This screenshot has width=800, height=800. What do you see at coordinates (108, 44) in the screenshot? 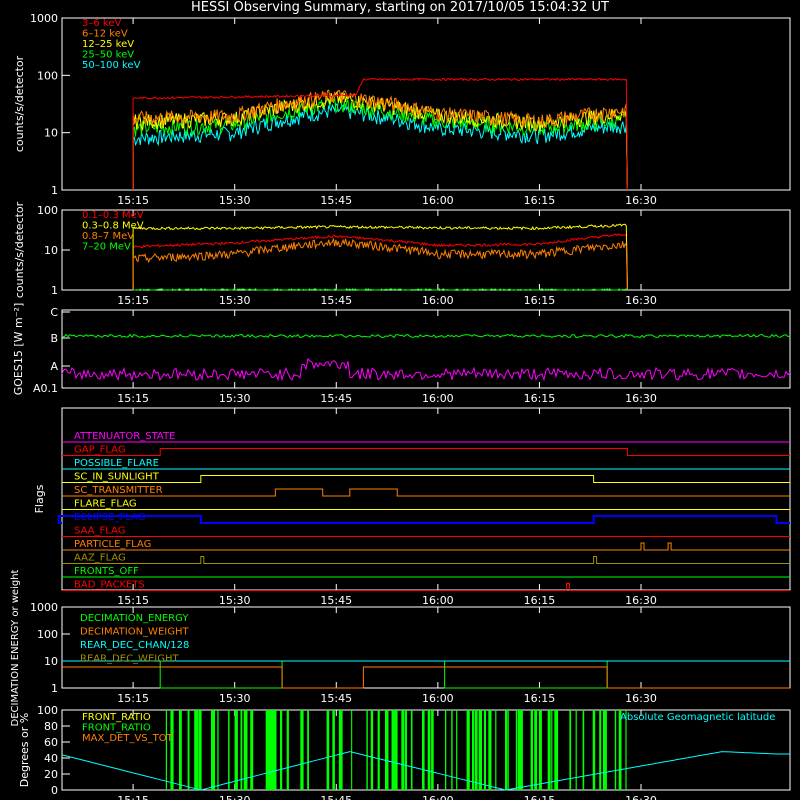
I see `panel1-legend-entry: 12–25 keV` at bounding box center [108, 44].